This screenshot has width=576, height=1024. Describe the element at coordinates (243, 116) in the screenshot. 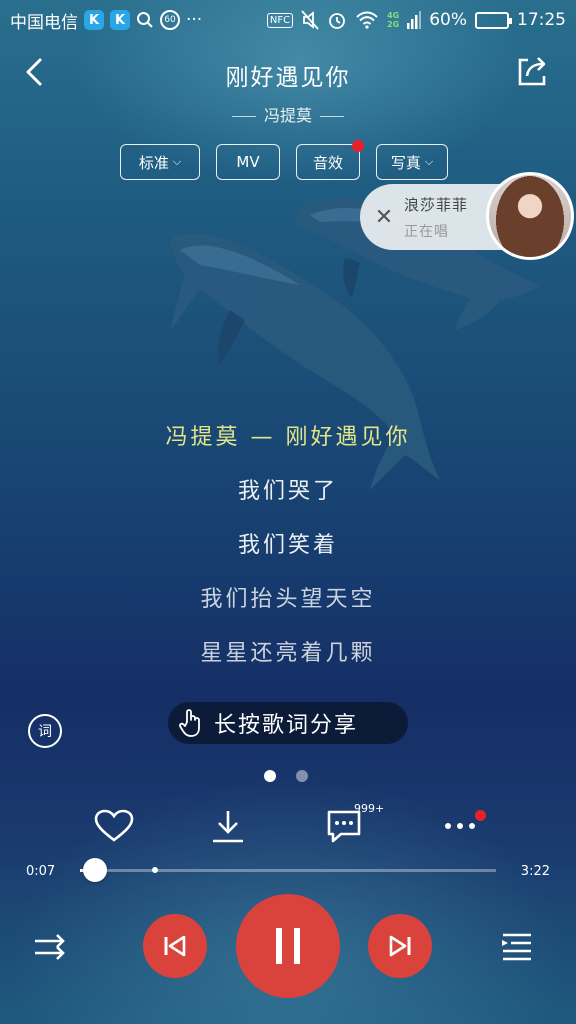

I see `artist-dash-left` at that location.